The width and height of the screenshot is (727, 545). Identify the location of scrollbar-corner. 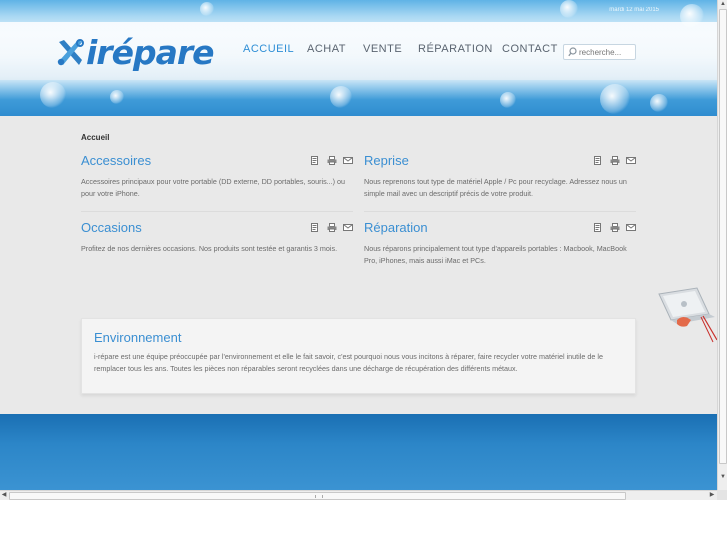
(722, 495).